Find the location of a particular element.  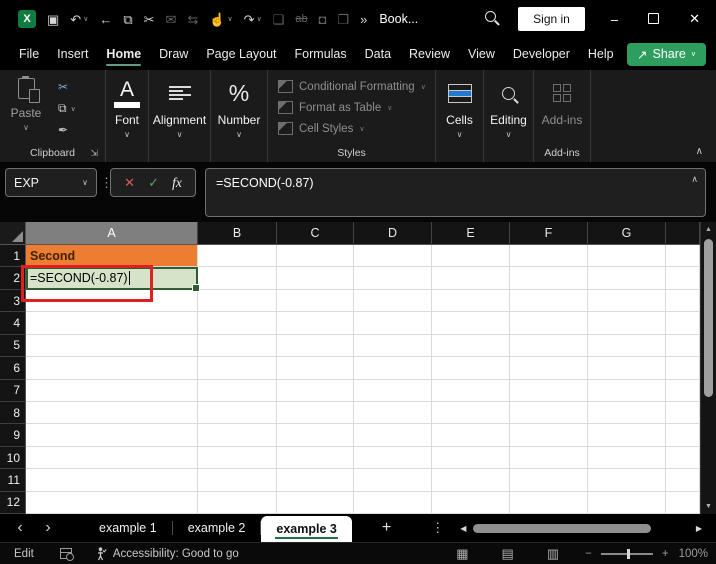

sheet-nav-left-icon: ‹ is located at coordinates (20, 528).